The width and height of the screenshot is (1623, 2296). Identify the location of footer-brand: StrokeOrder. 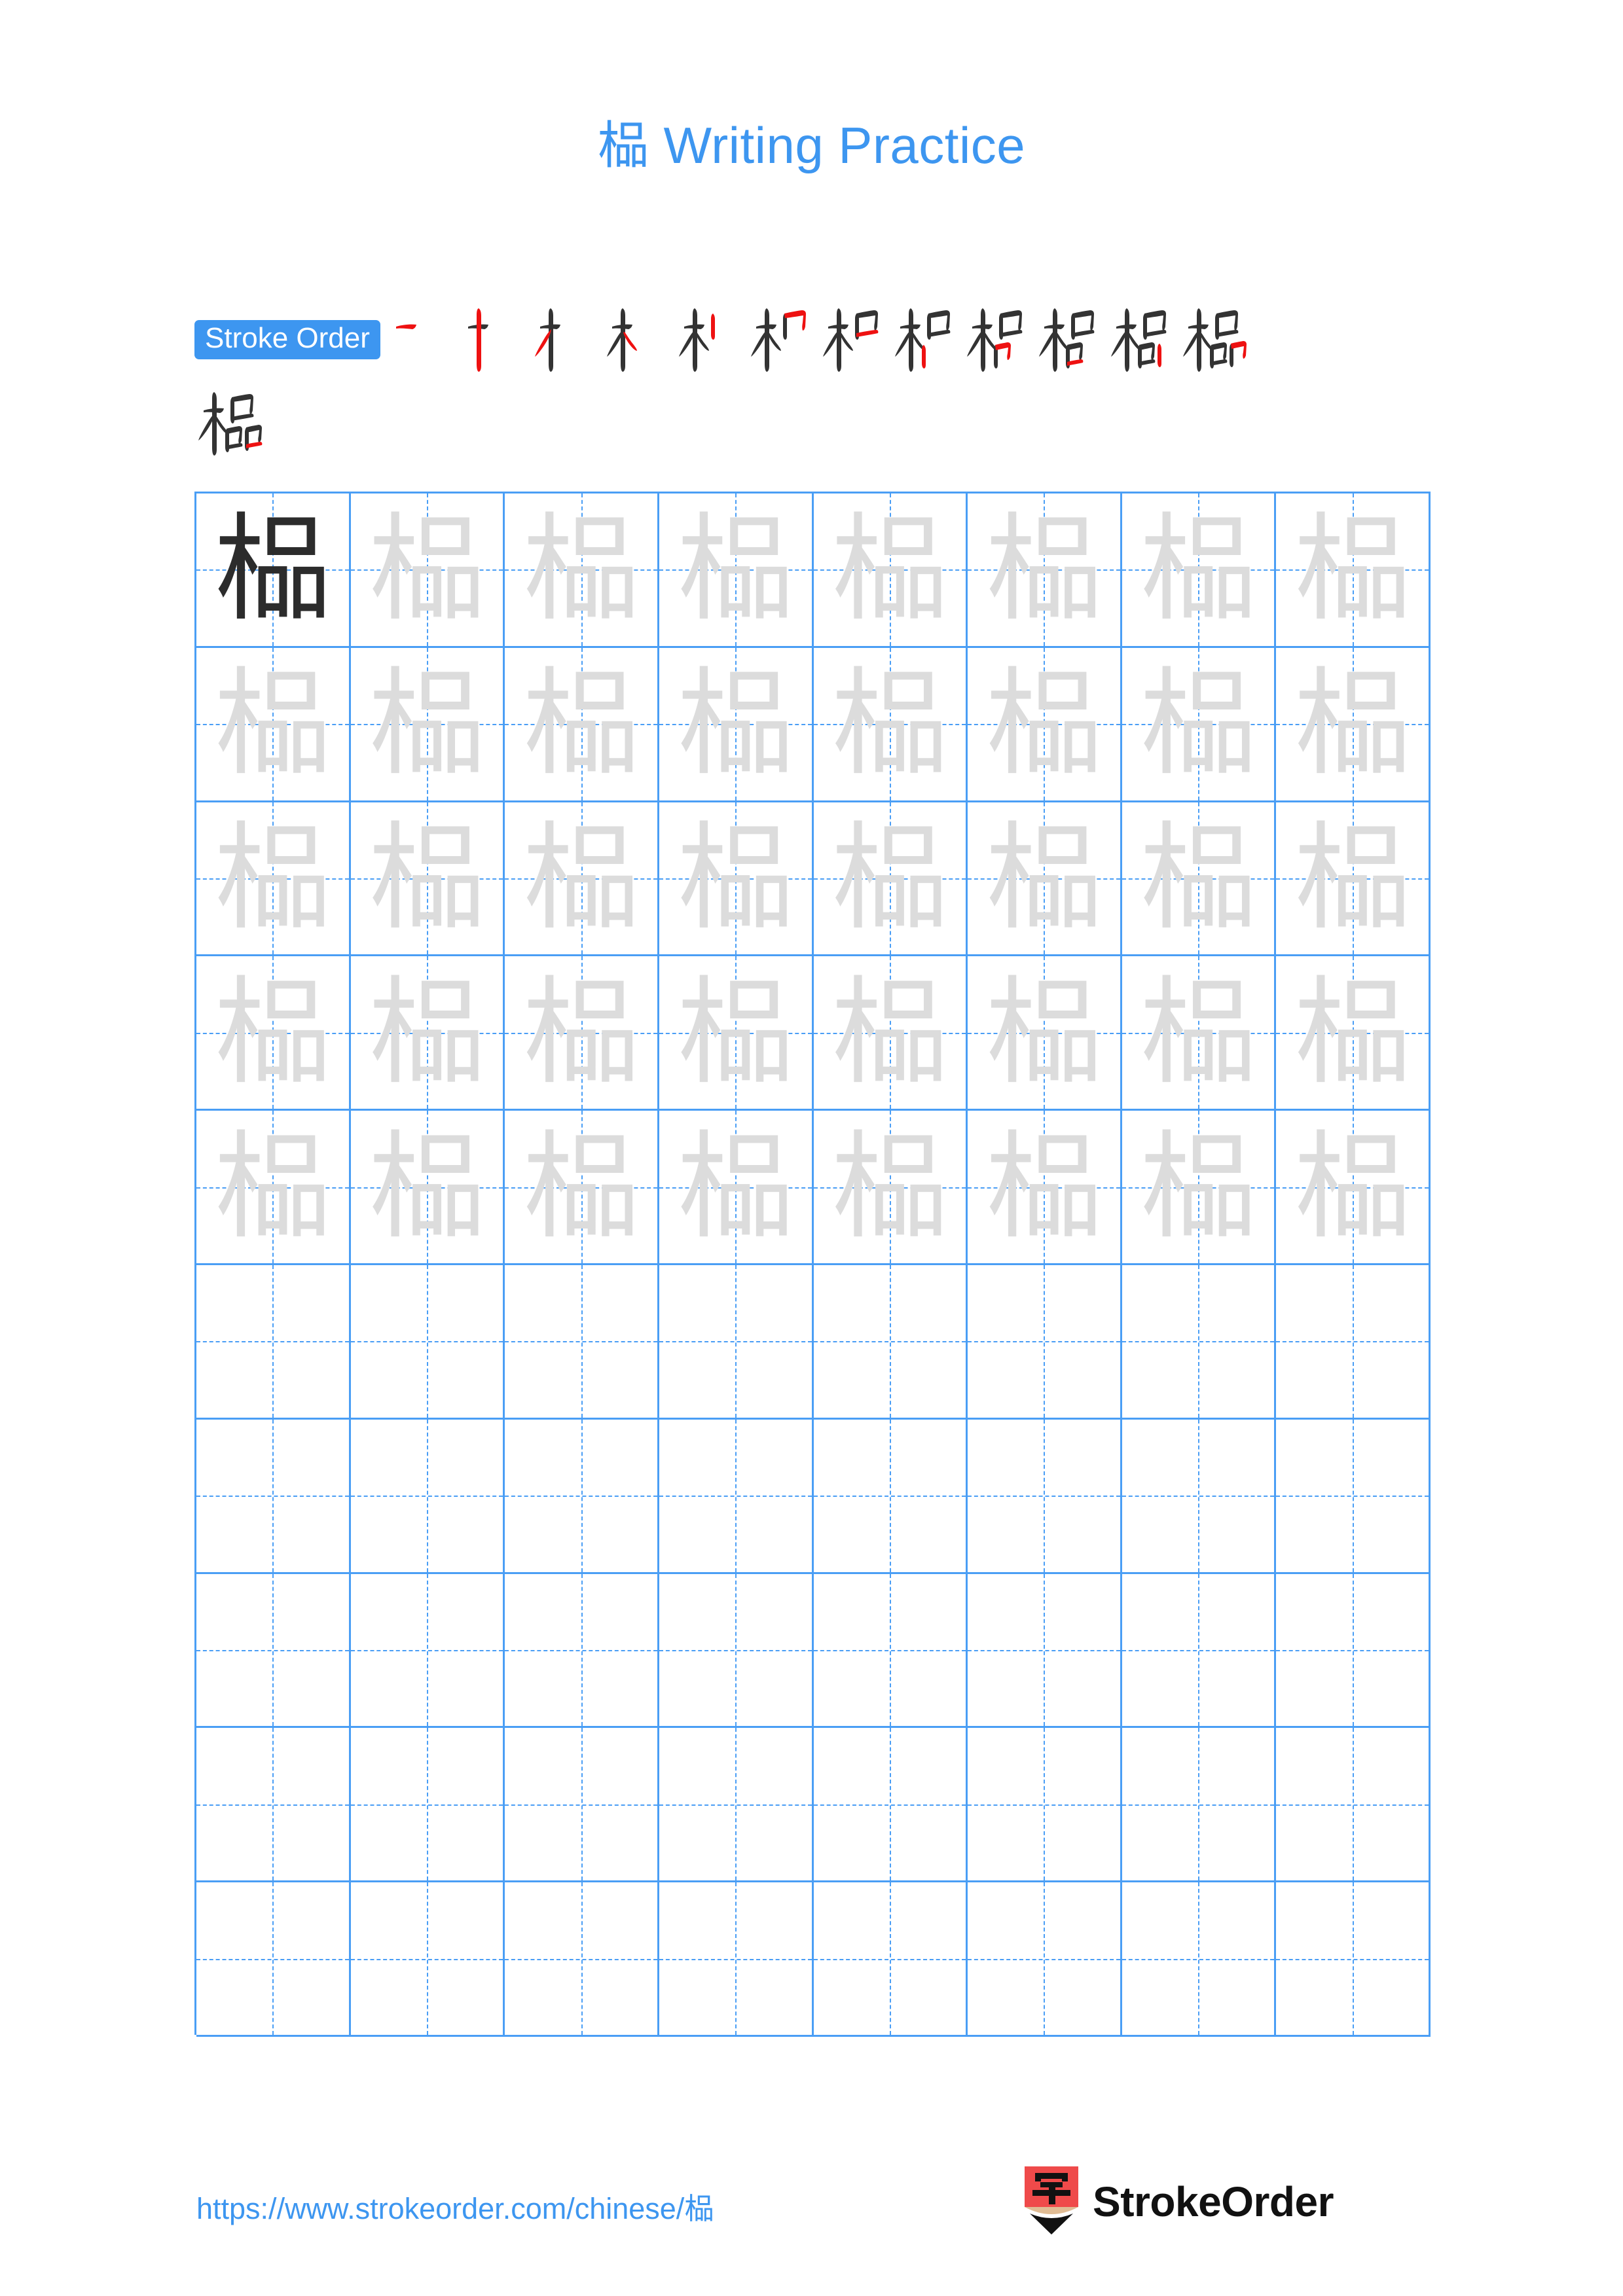
(1179, 2201).